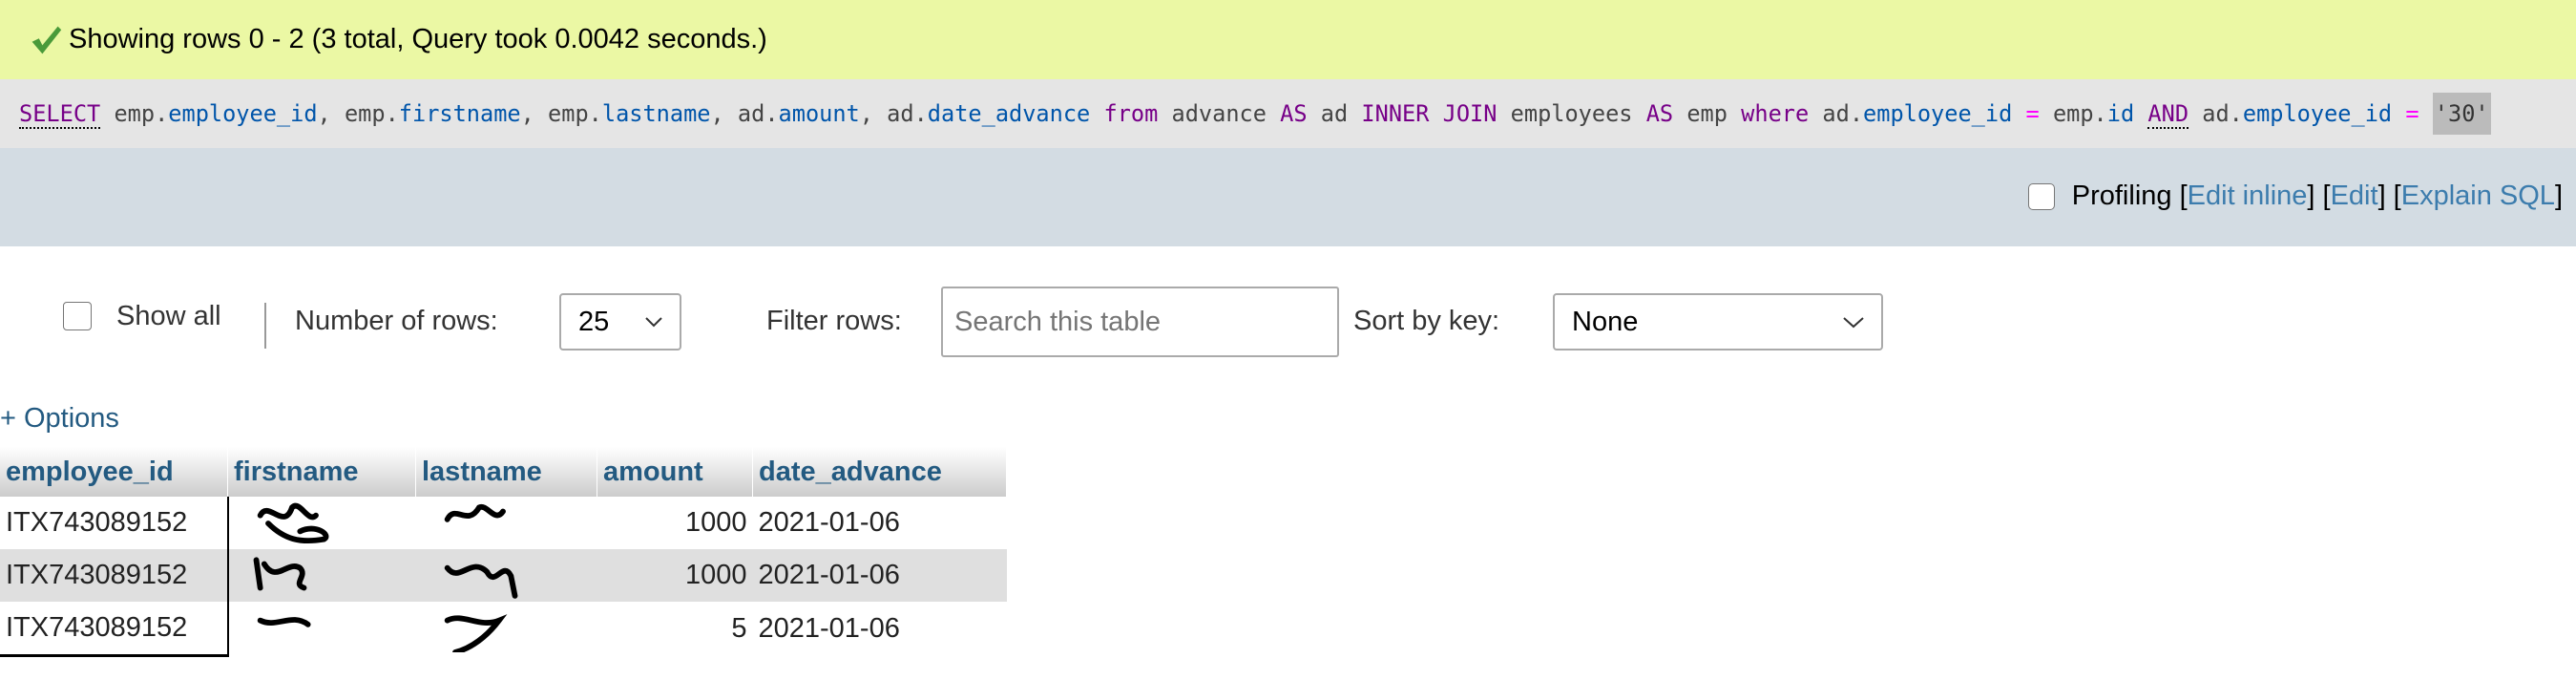 This screenshot has height=680, width=2576. I want to click on sql-keyword-link: SELECT, so click(60, 114).